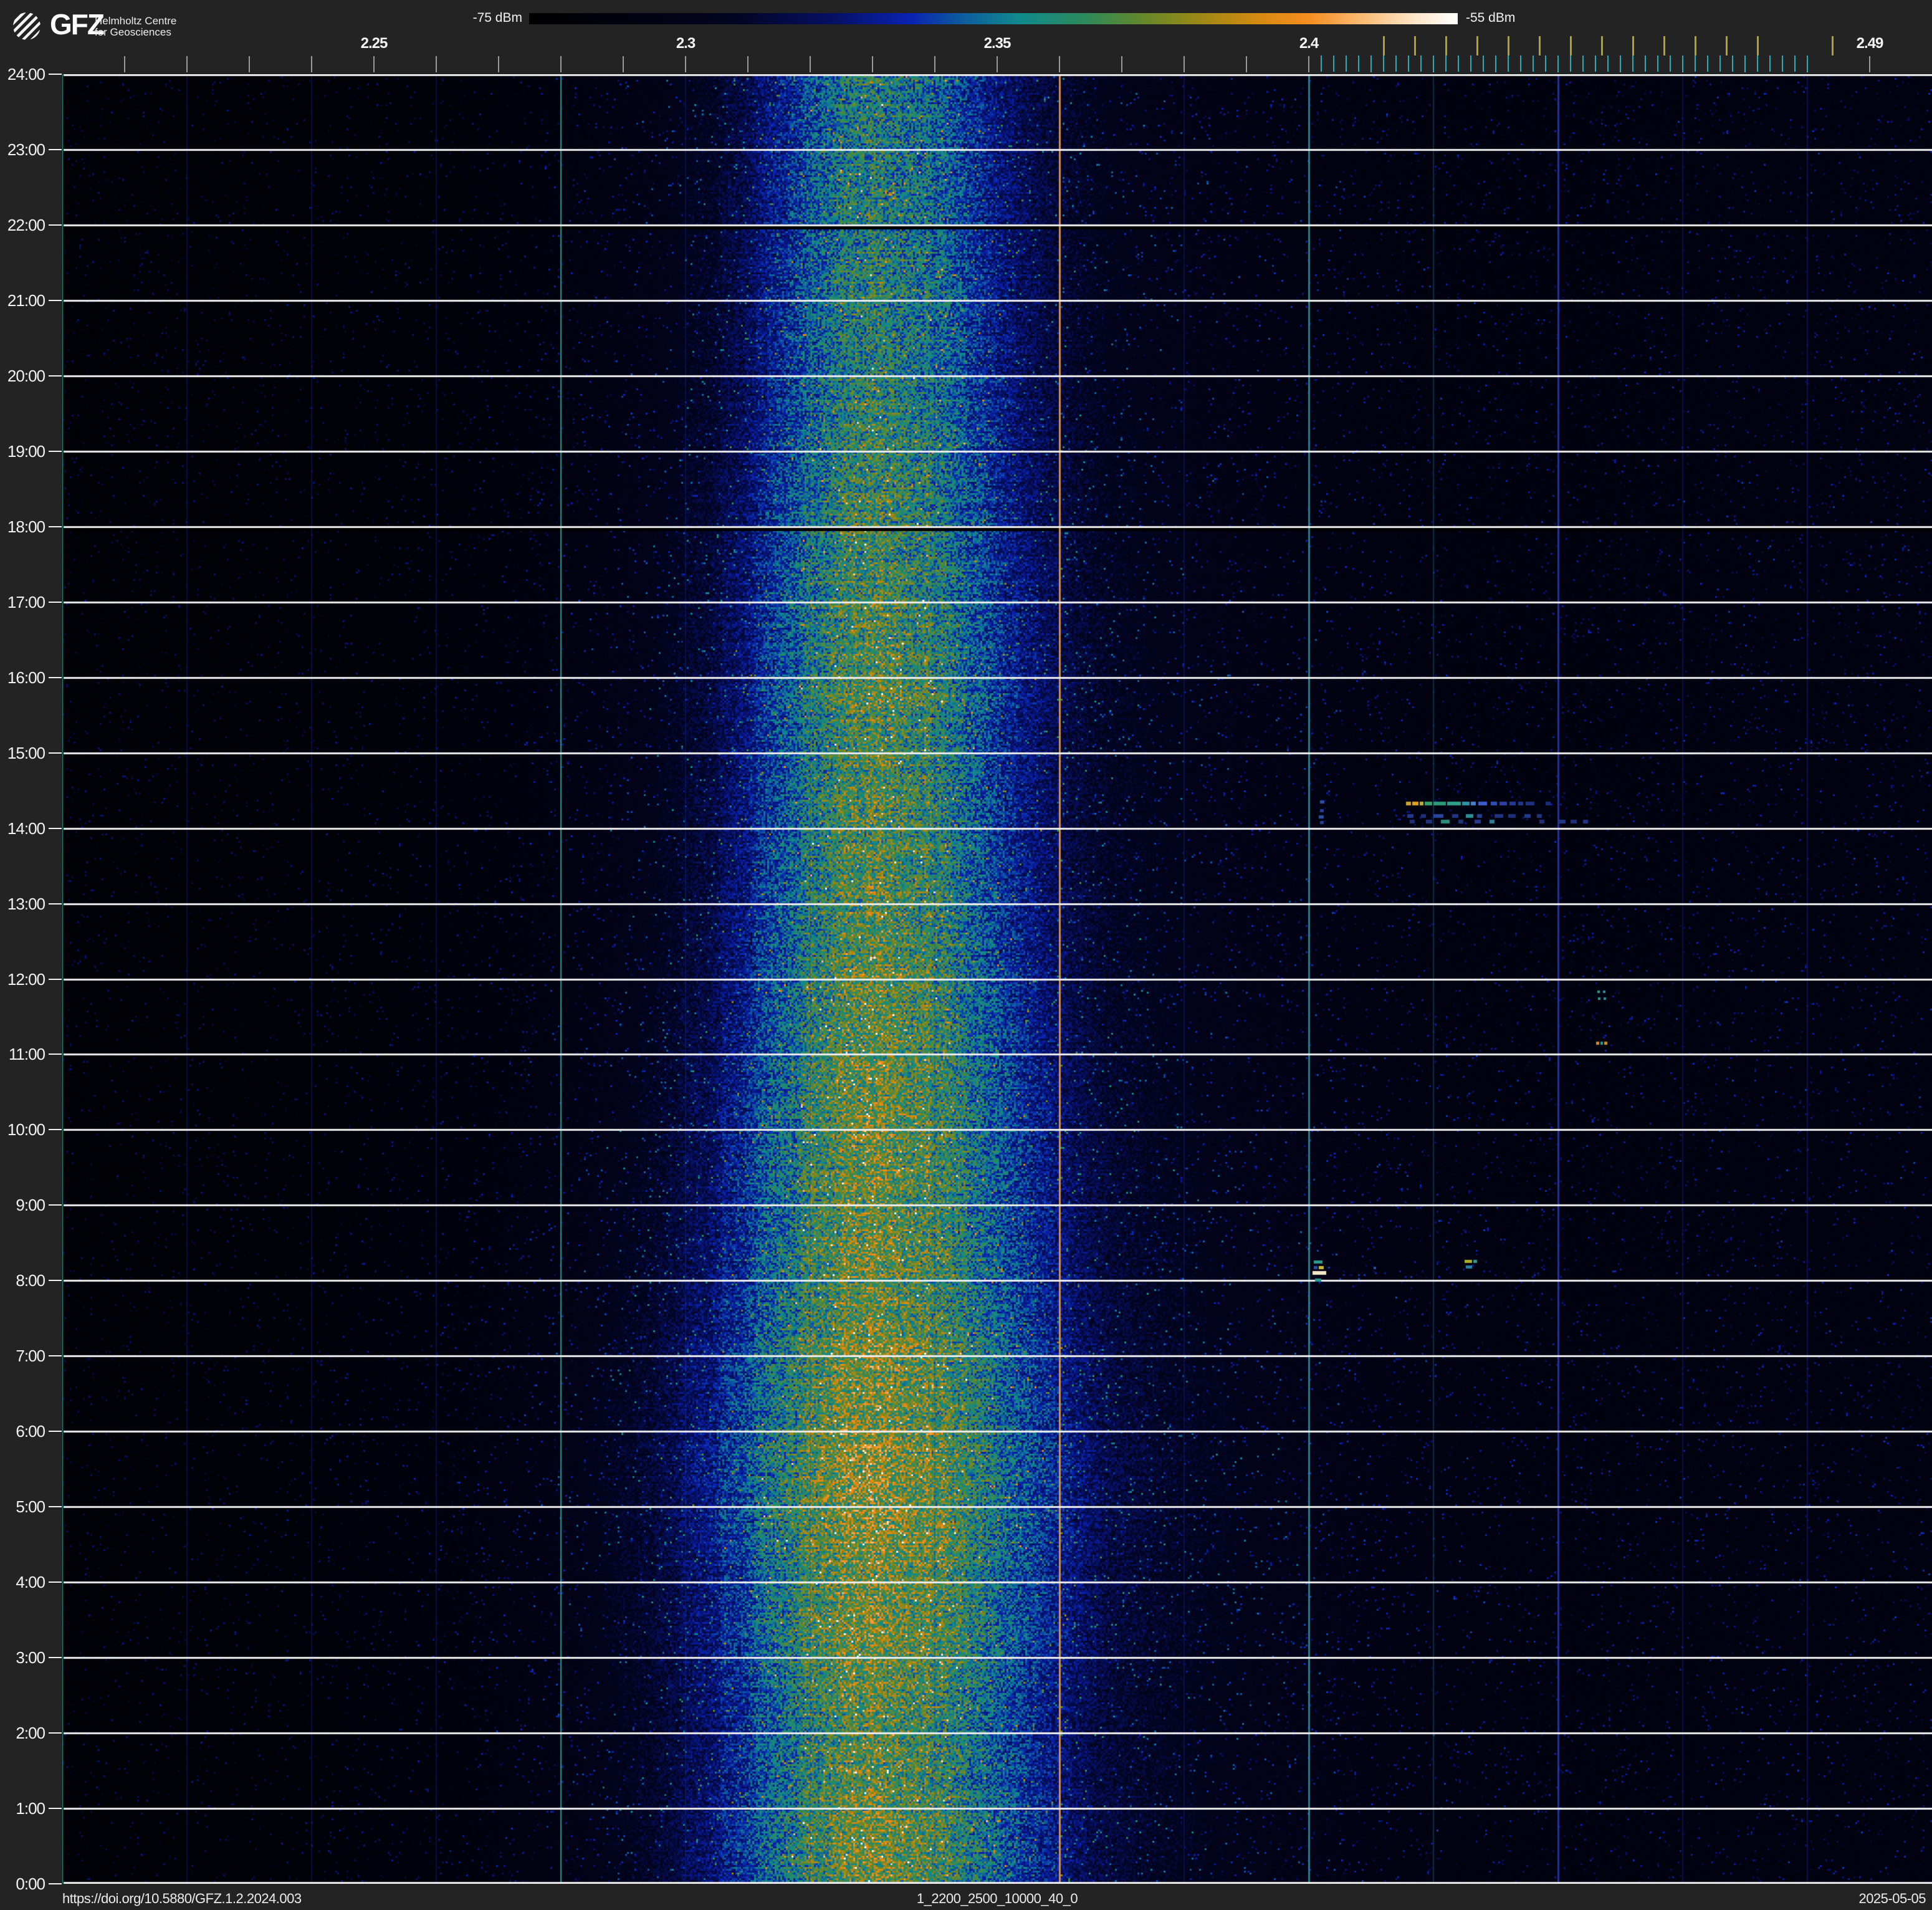  What do you see at coordinates (30, 1733) in the screenshot?
I see `time-tick-label: 2:00` at bounding box center [30, 1733].